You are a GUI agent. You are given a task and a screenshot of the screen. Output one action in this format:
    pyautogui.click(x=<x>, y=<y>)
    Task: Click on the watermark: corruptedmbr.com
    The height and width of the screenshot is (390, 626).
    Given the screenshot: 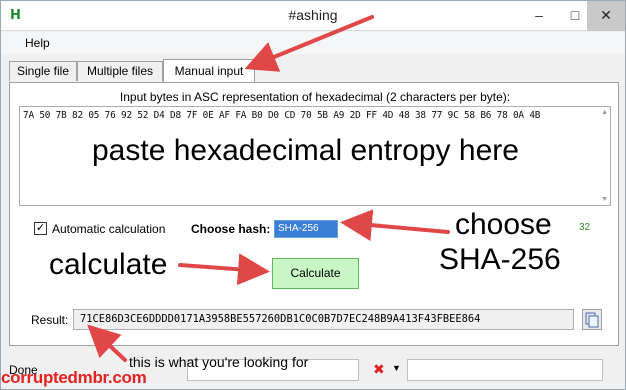 What is the action you would take?
    pyautogui.click(x=74, y=377)
    